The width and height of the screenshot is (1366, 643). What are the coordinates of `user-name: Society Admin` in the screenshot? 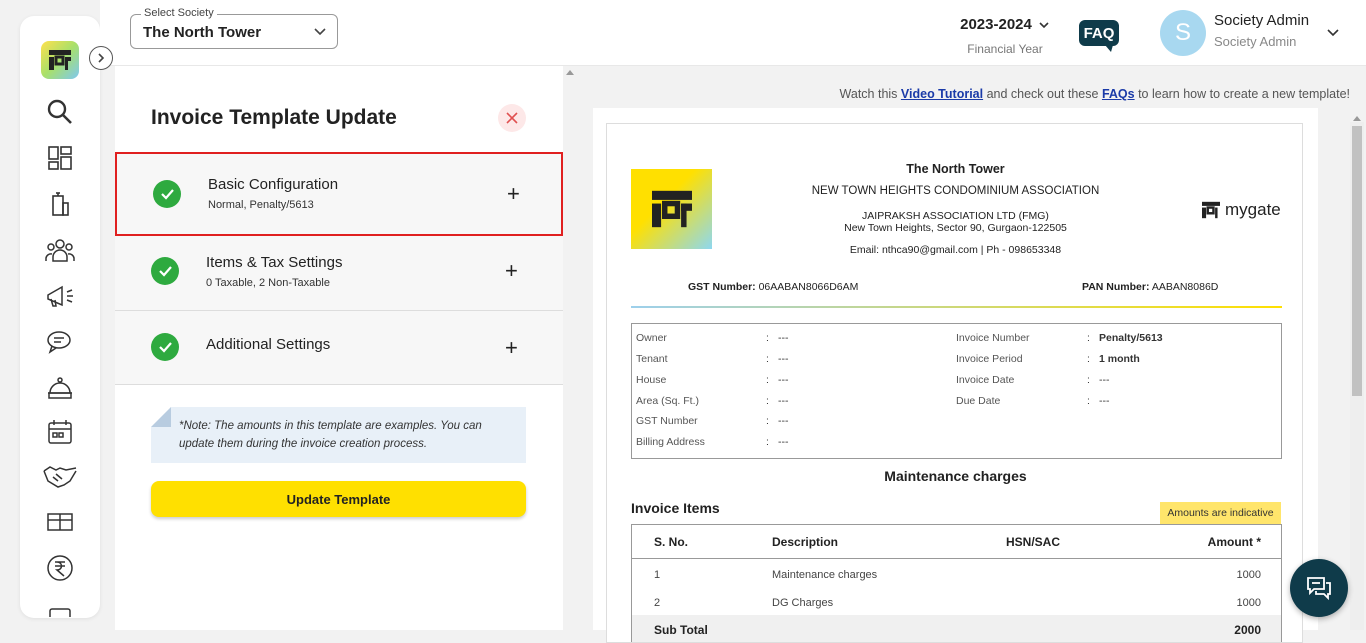 It's located at (1262, 20).